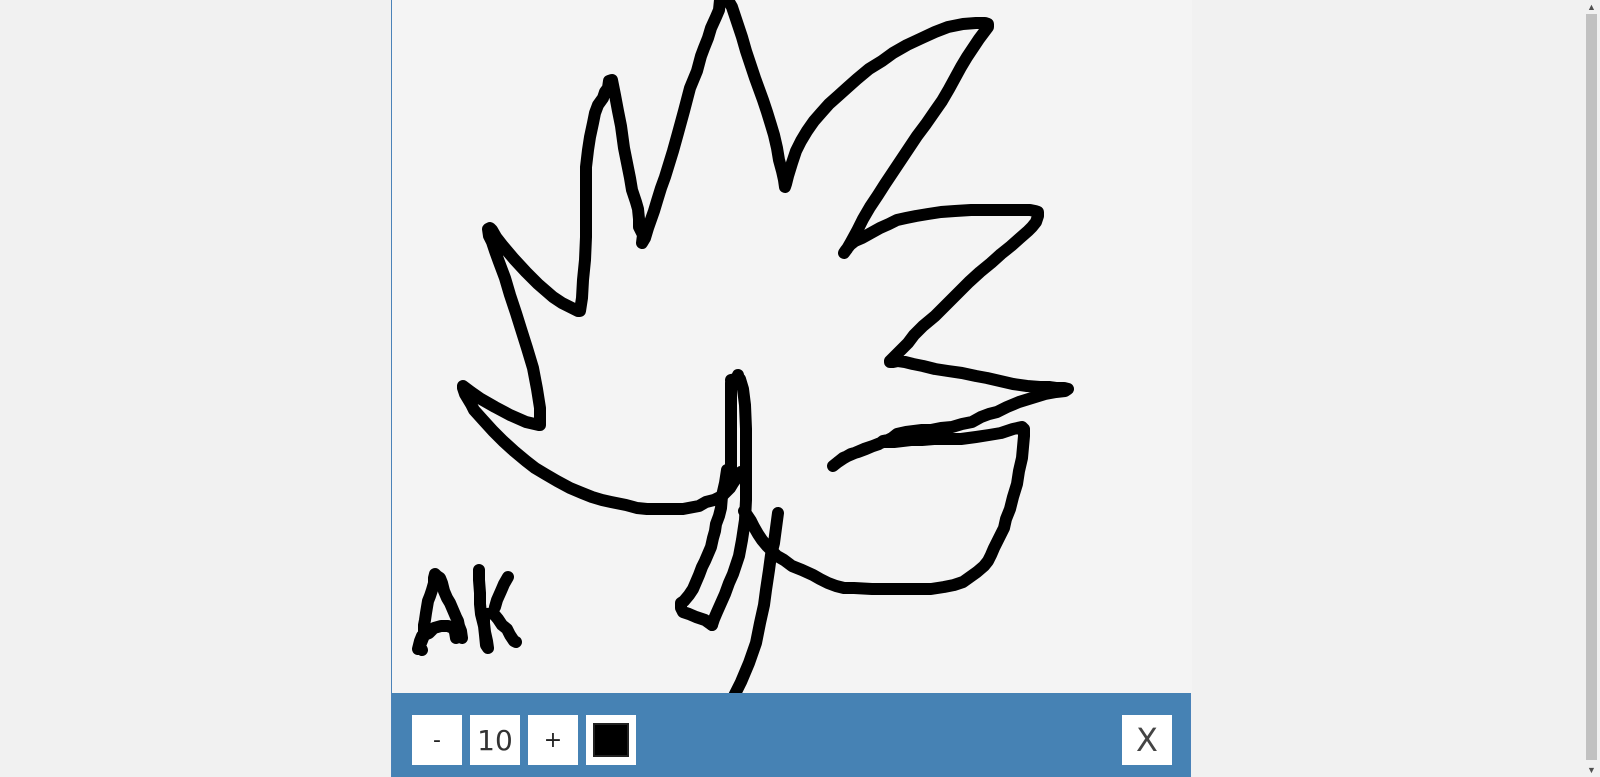  What do you see at coordinates (791, 735) in the screenshot?
I see `drawing-toolbar: - 10 + X` at bounding box center [791, 735].